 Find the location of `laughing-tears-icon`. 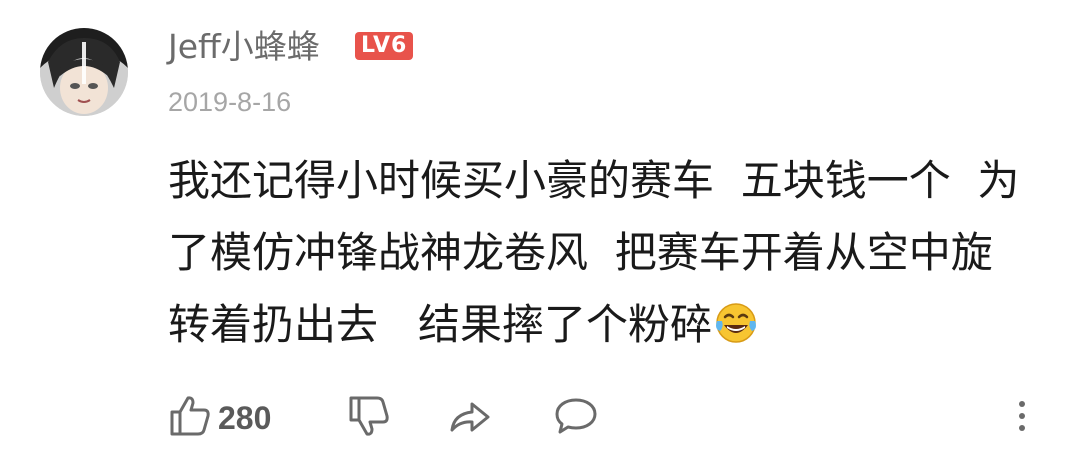

laughing-tears-icon is located at coordinates (736, 322).